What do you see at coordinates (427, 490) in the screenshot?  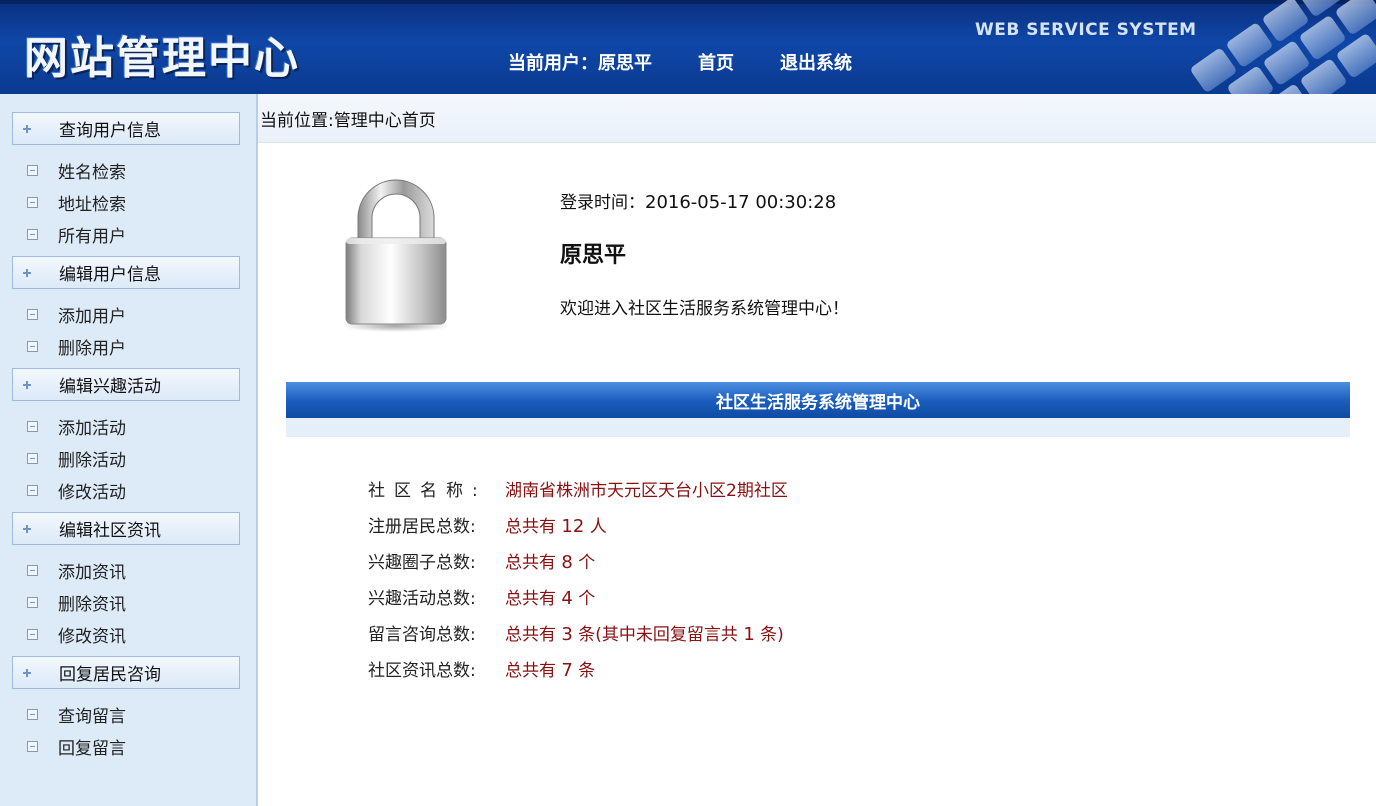 I see `stat-label: 社区名称:` at bounding box center [427, 490].